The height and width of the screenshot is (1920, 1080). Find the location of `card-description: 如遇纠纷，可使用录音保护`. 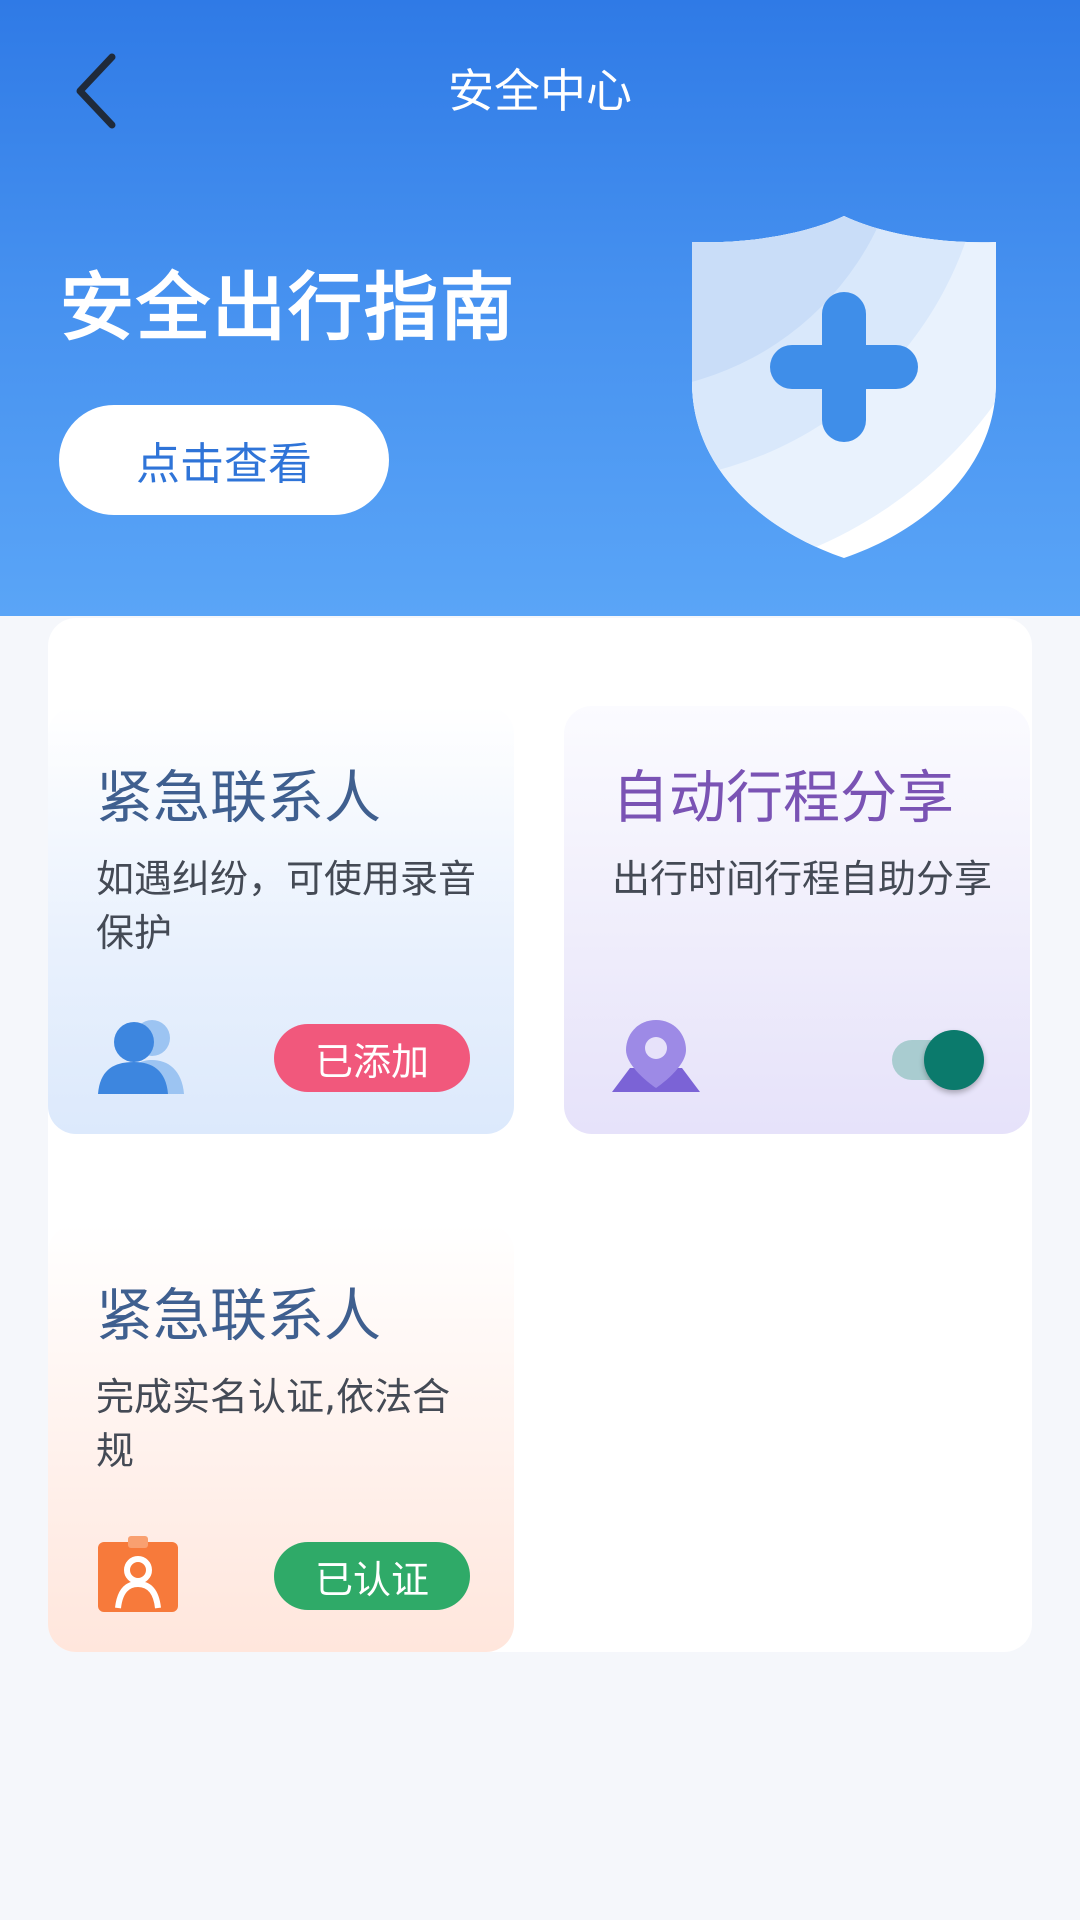

card-description: 如遇纠纷，可使用录音保护 is located at coordinates (286, 906).